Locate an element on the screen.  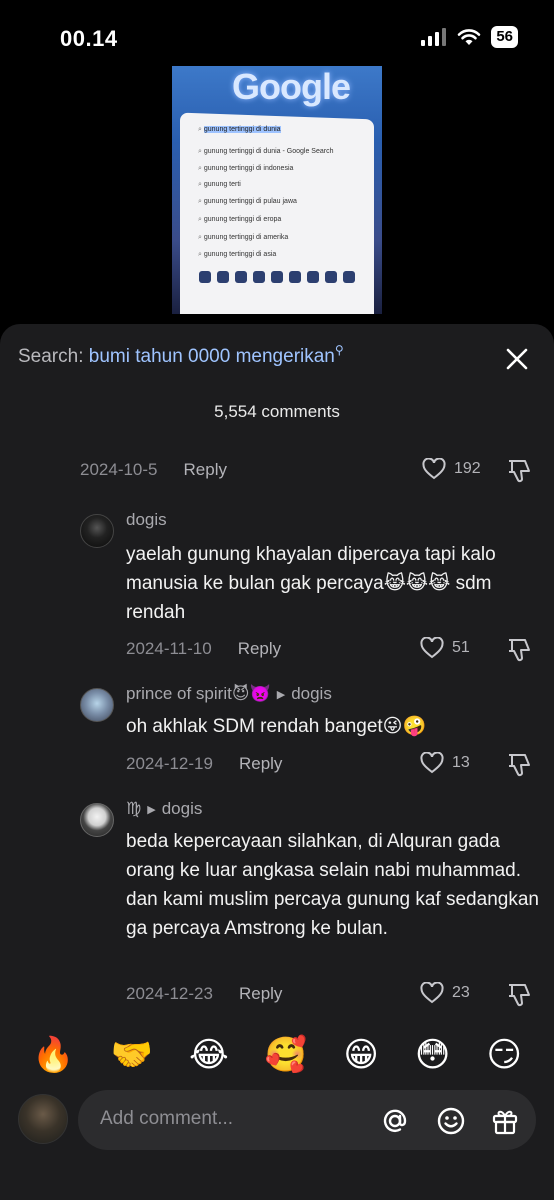
emoji-flushed: 😳 is located at coordinates (432, 1055).